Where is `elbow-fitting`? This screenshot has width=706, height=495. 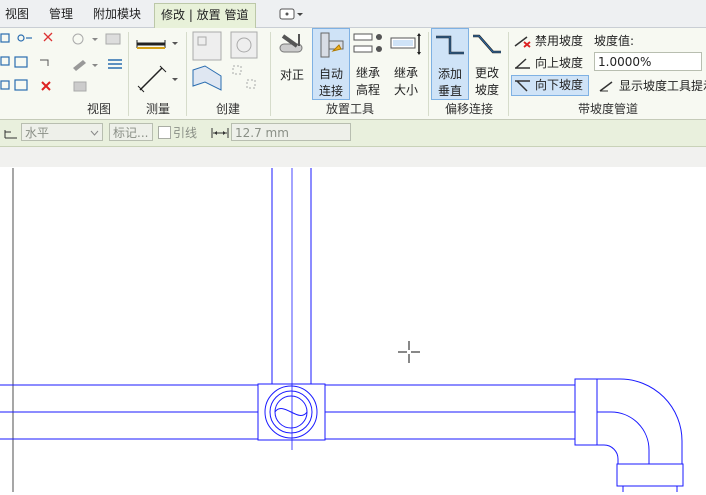
elbow-fitting is located at coordinates (629, 435).